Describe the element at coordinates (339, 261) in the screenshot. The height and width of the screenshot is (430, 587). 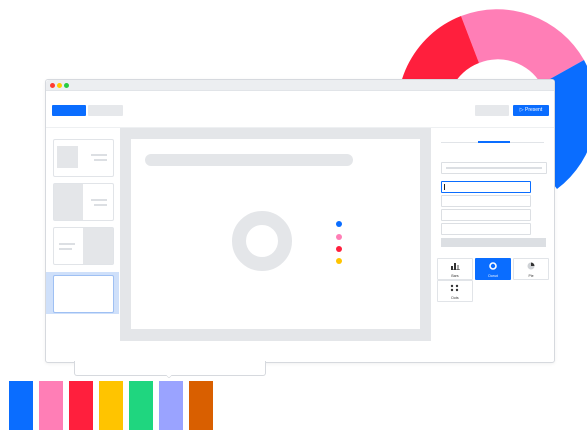
I see `legend-dot-yellow` at that location.